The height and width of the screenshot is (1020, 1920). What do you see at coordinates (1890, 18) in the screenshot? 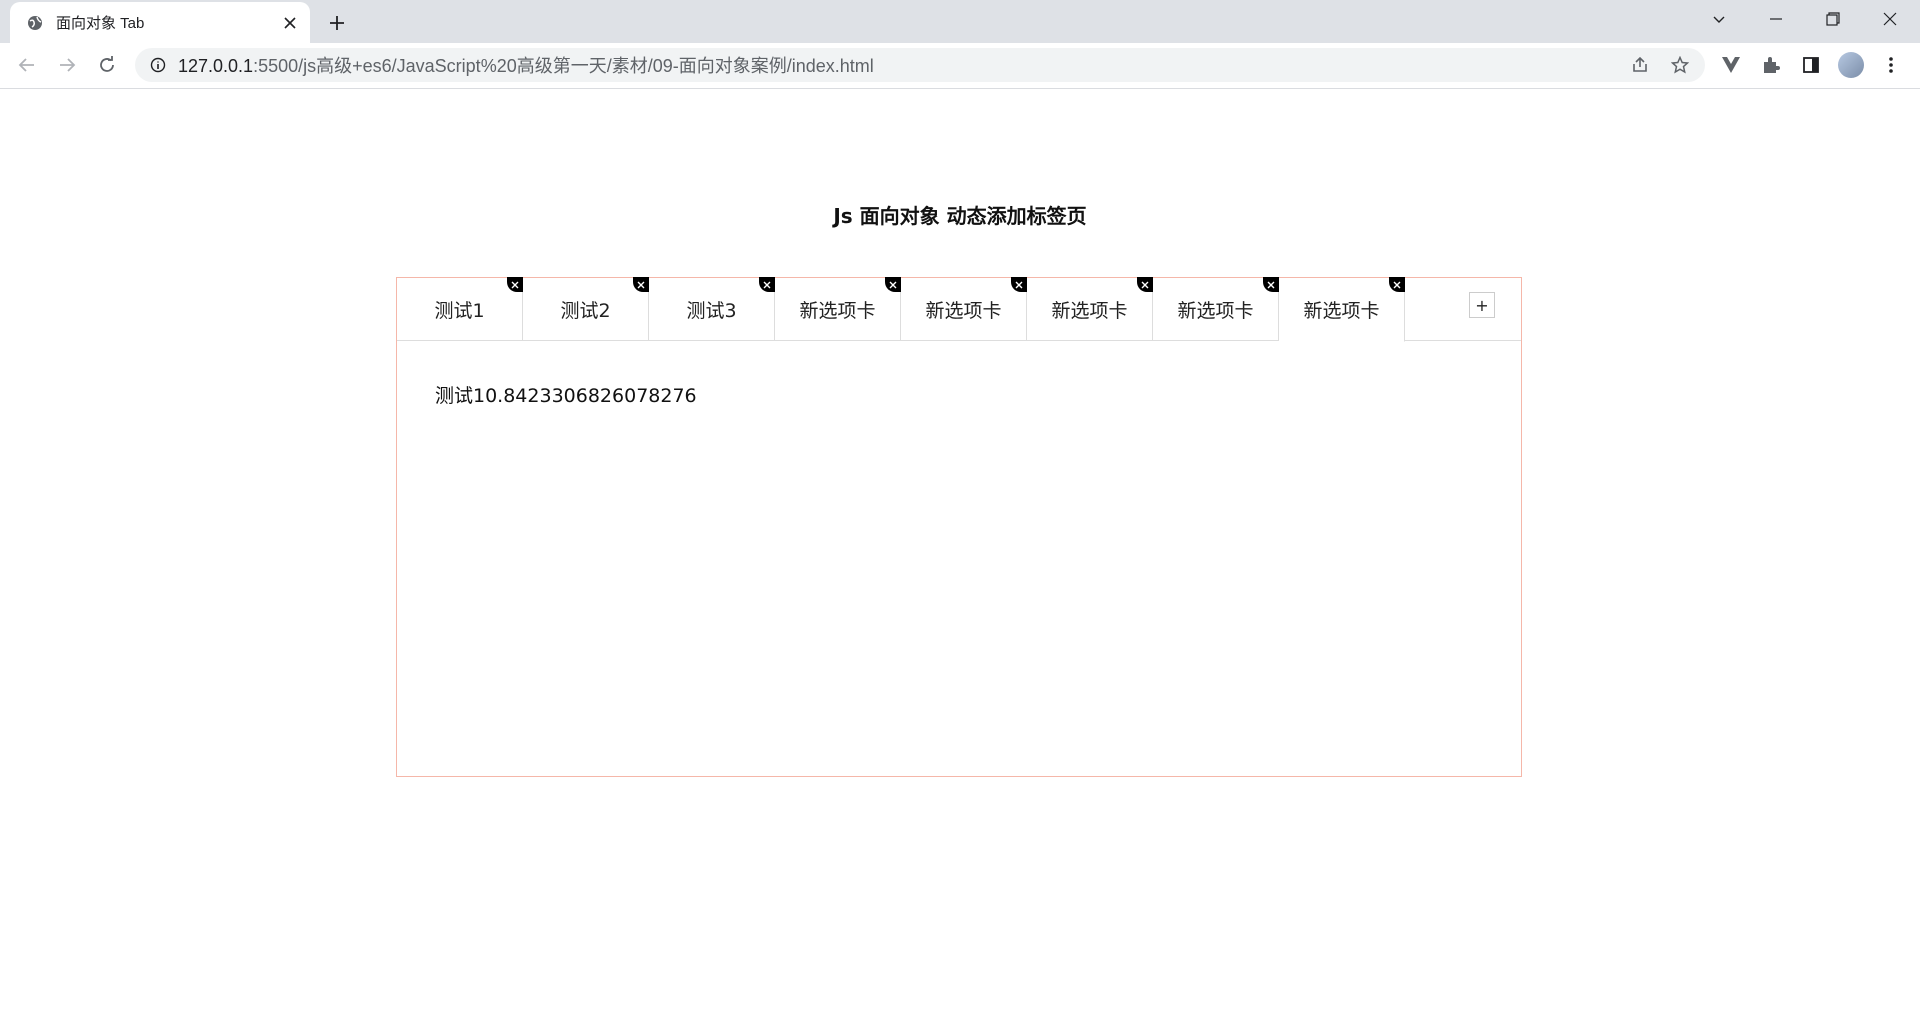
I see `window-close-icon` at bounding box center [1890, 18].